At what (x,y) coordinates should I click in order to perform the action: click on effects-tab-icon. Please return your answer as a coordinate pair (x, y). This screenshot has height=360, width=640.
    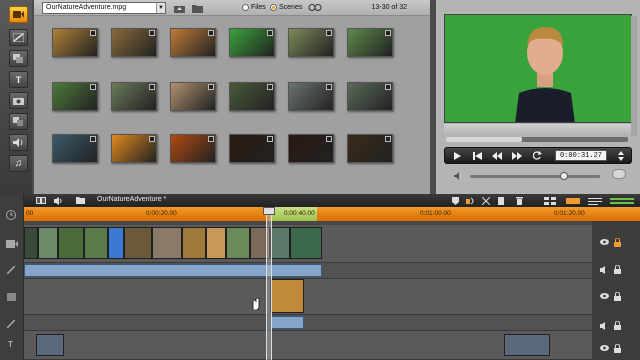
    Looking at the image, I should click on (18, 121).